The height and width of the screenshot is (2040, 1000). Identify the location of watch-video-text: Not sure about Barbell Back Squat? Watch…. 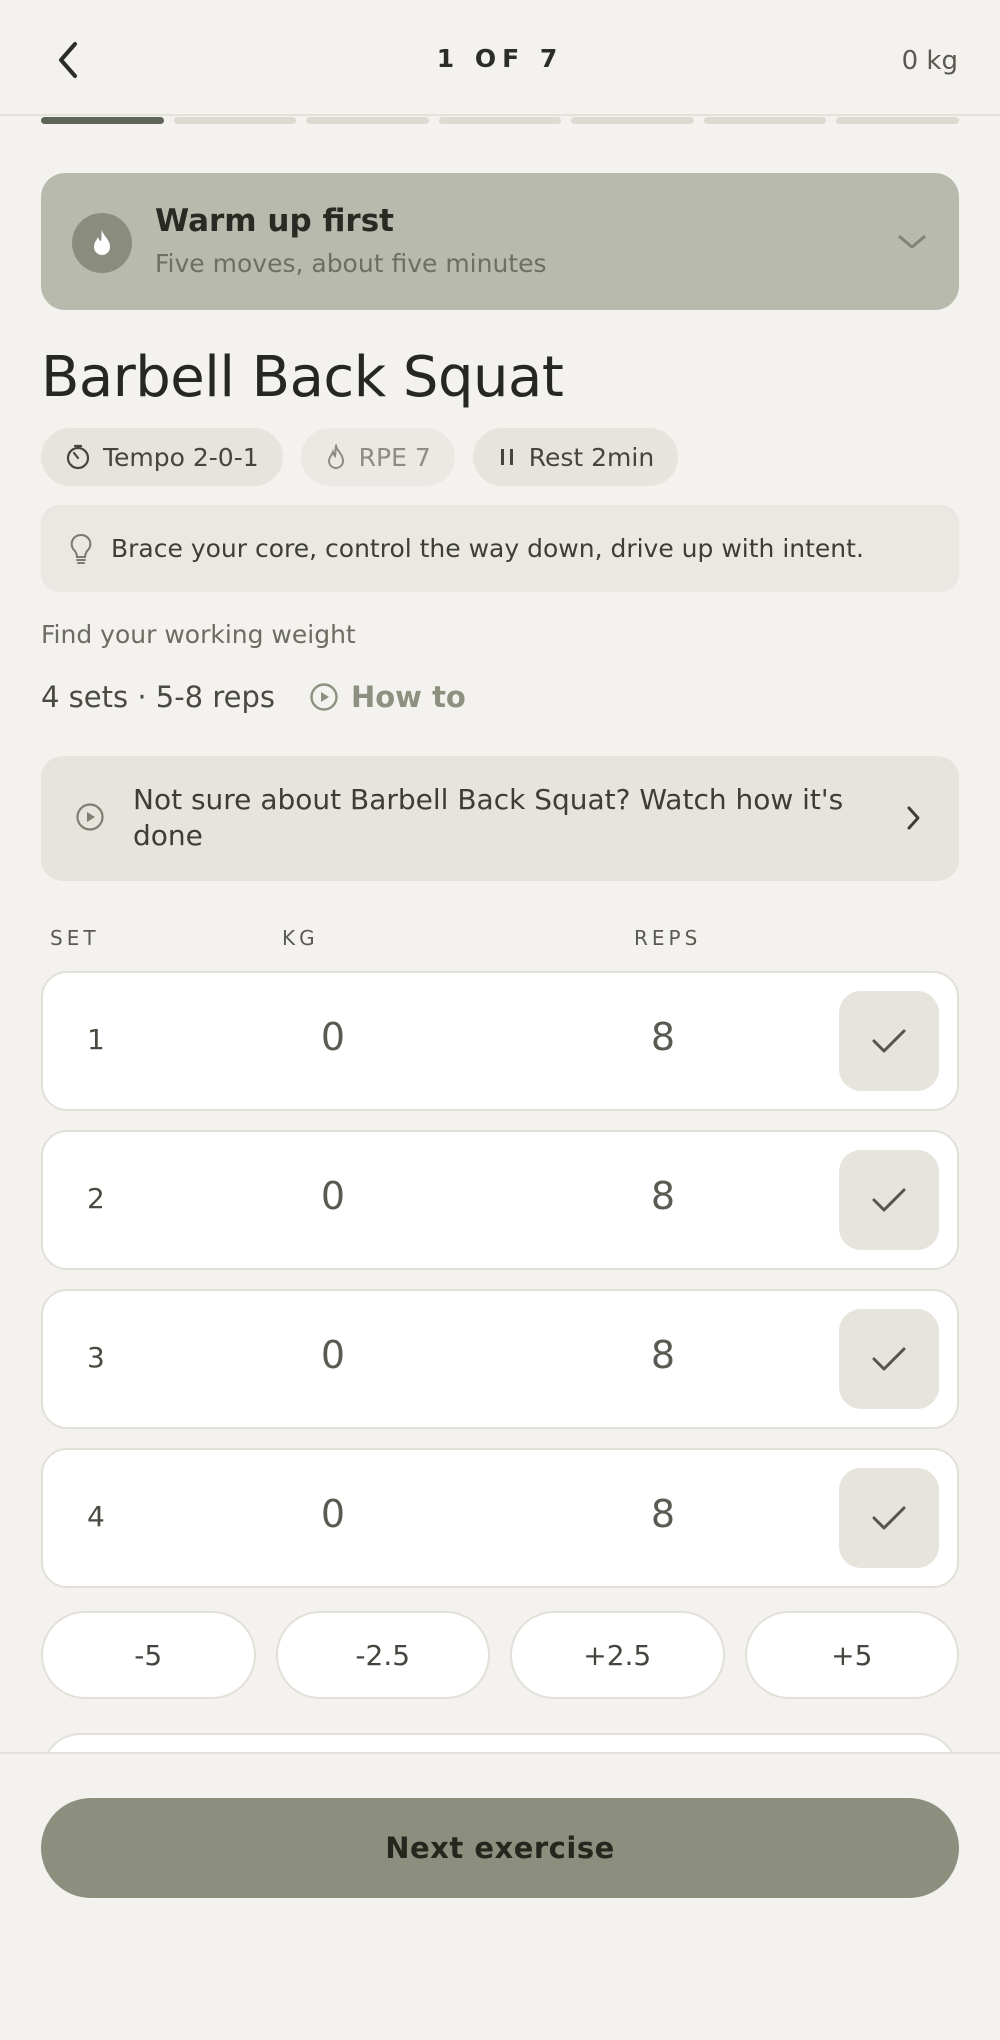
(488, 817).